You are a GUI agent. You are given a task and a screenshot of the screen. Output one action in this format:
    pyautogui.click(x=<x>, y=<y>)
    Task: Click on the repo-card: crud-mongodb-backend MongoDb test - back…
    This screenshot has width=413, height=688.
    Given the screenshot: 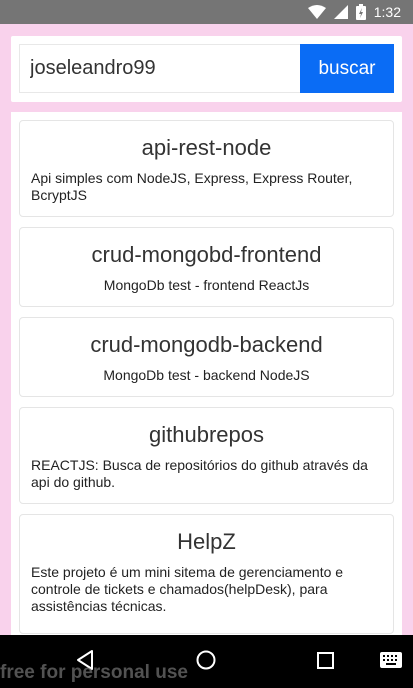 What is the action you would take?
    pyautogui.click(x=206, y=357)
    